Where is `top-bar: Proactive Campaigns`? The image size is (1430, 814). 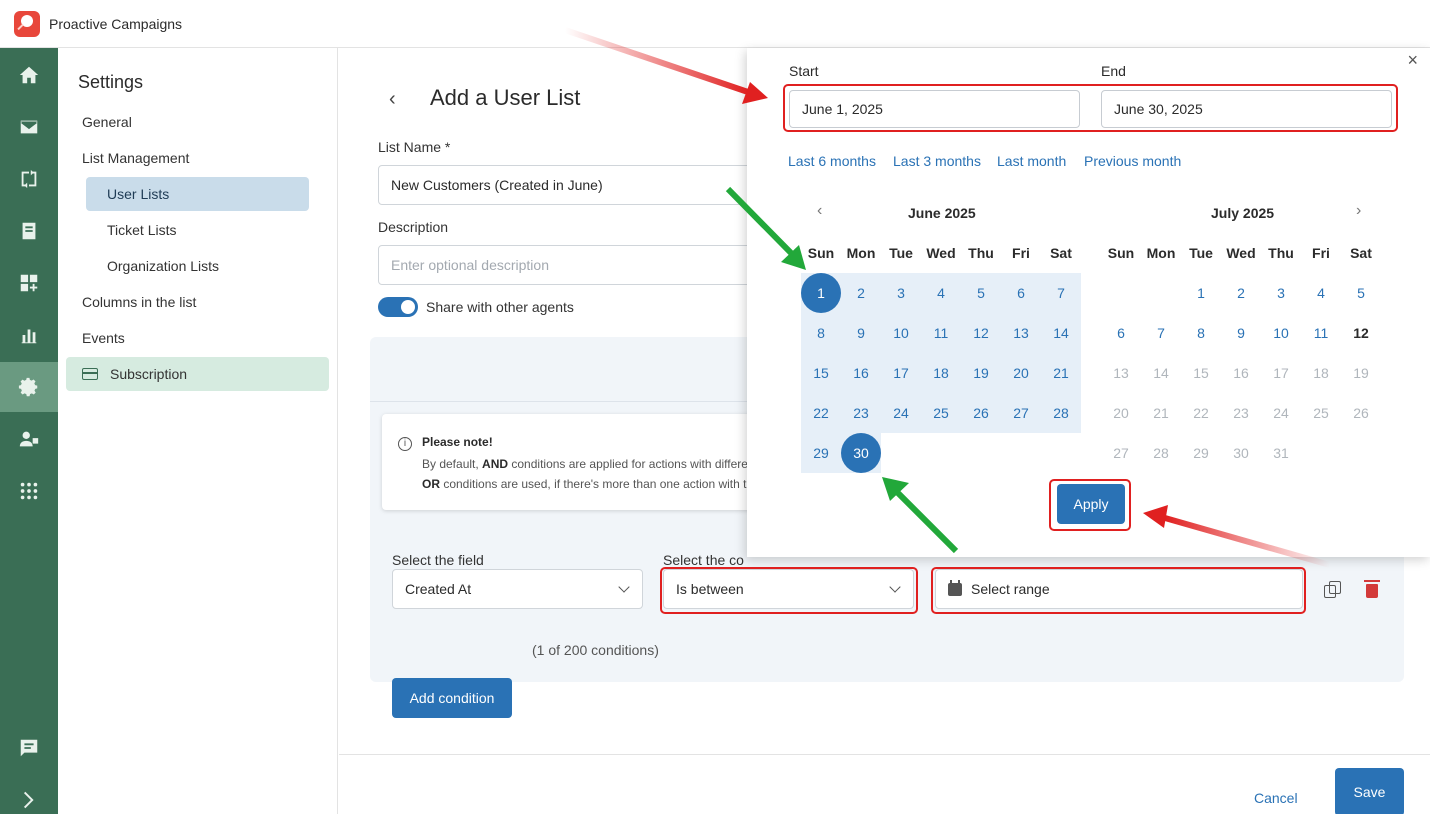
top-bar: Proactive Campaigns is located at coordinates (715, 24).